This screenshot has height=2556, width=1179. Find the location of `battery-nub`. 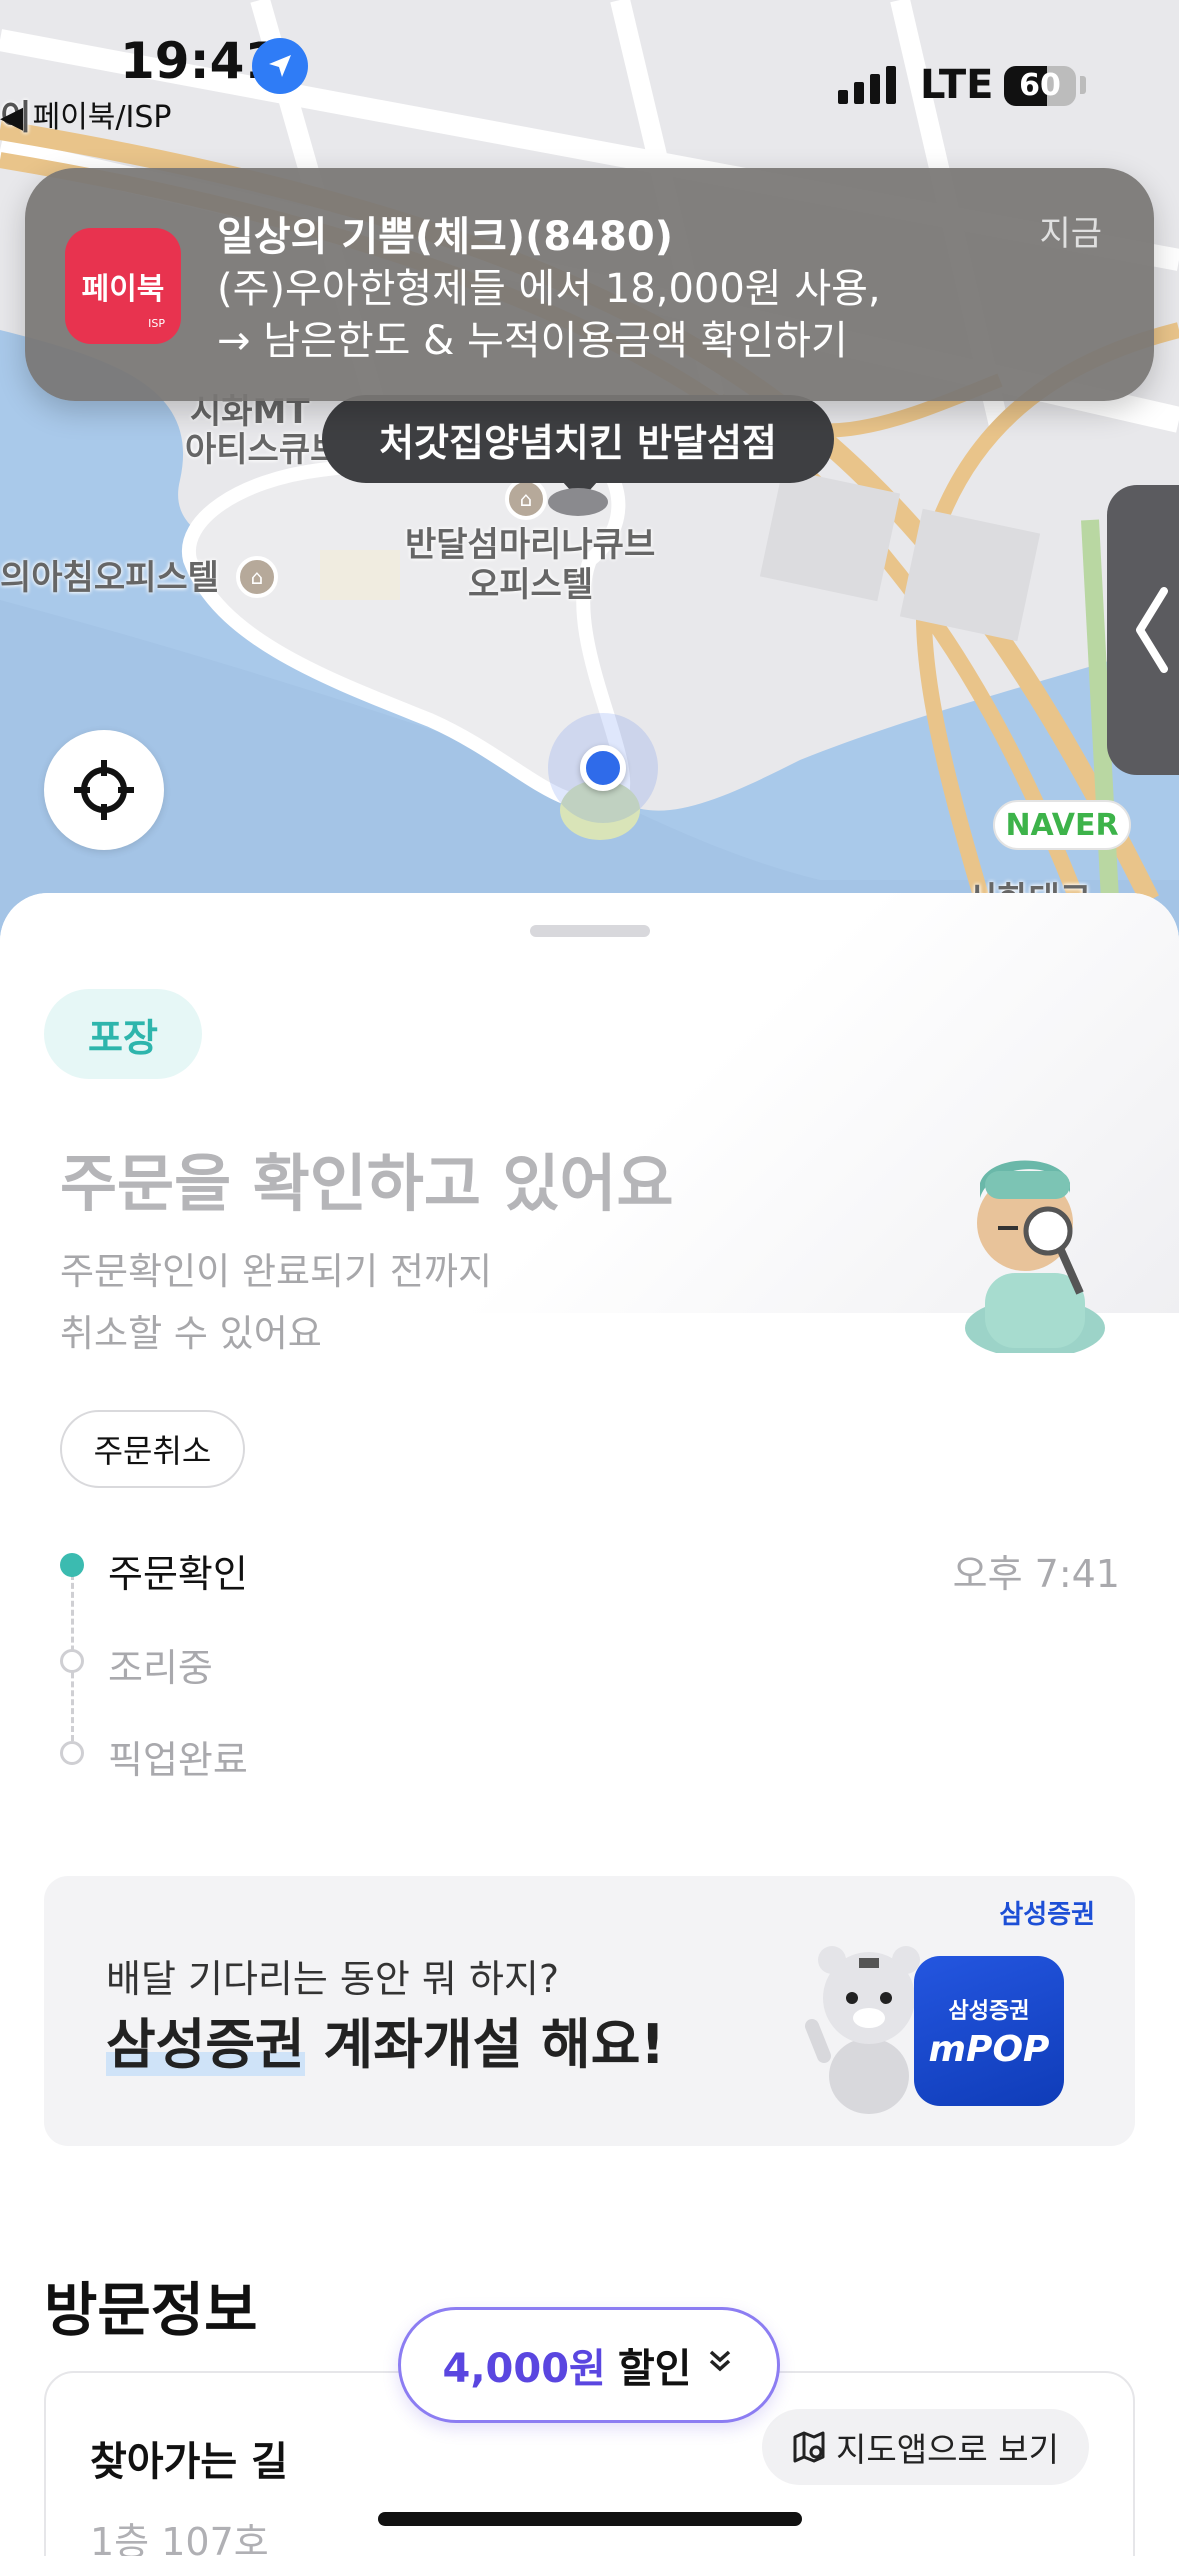

battery-nub is located at coordinates (1083, 85).